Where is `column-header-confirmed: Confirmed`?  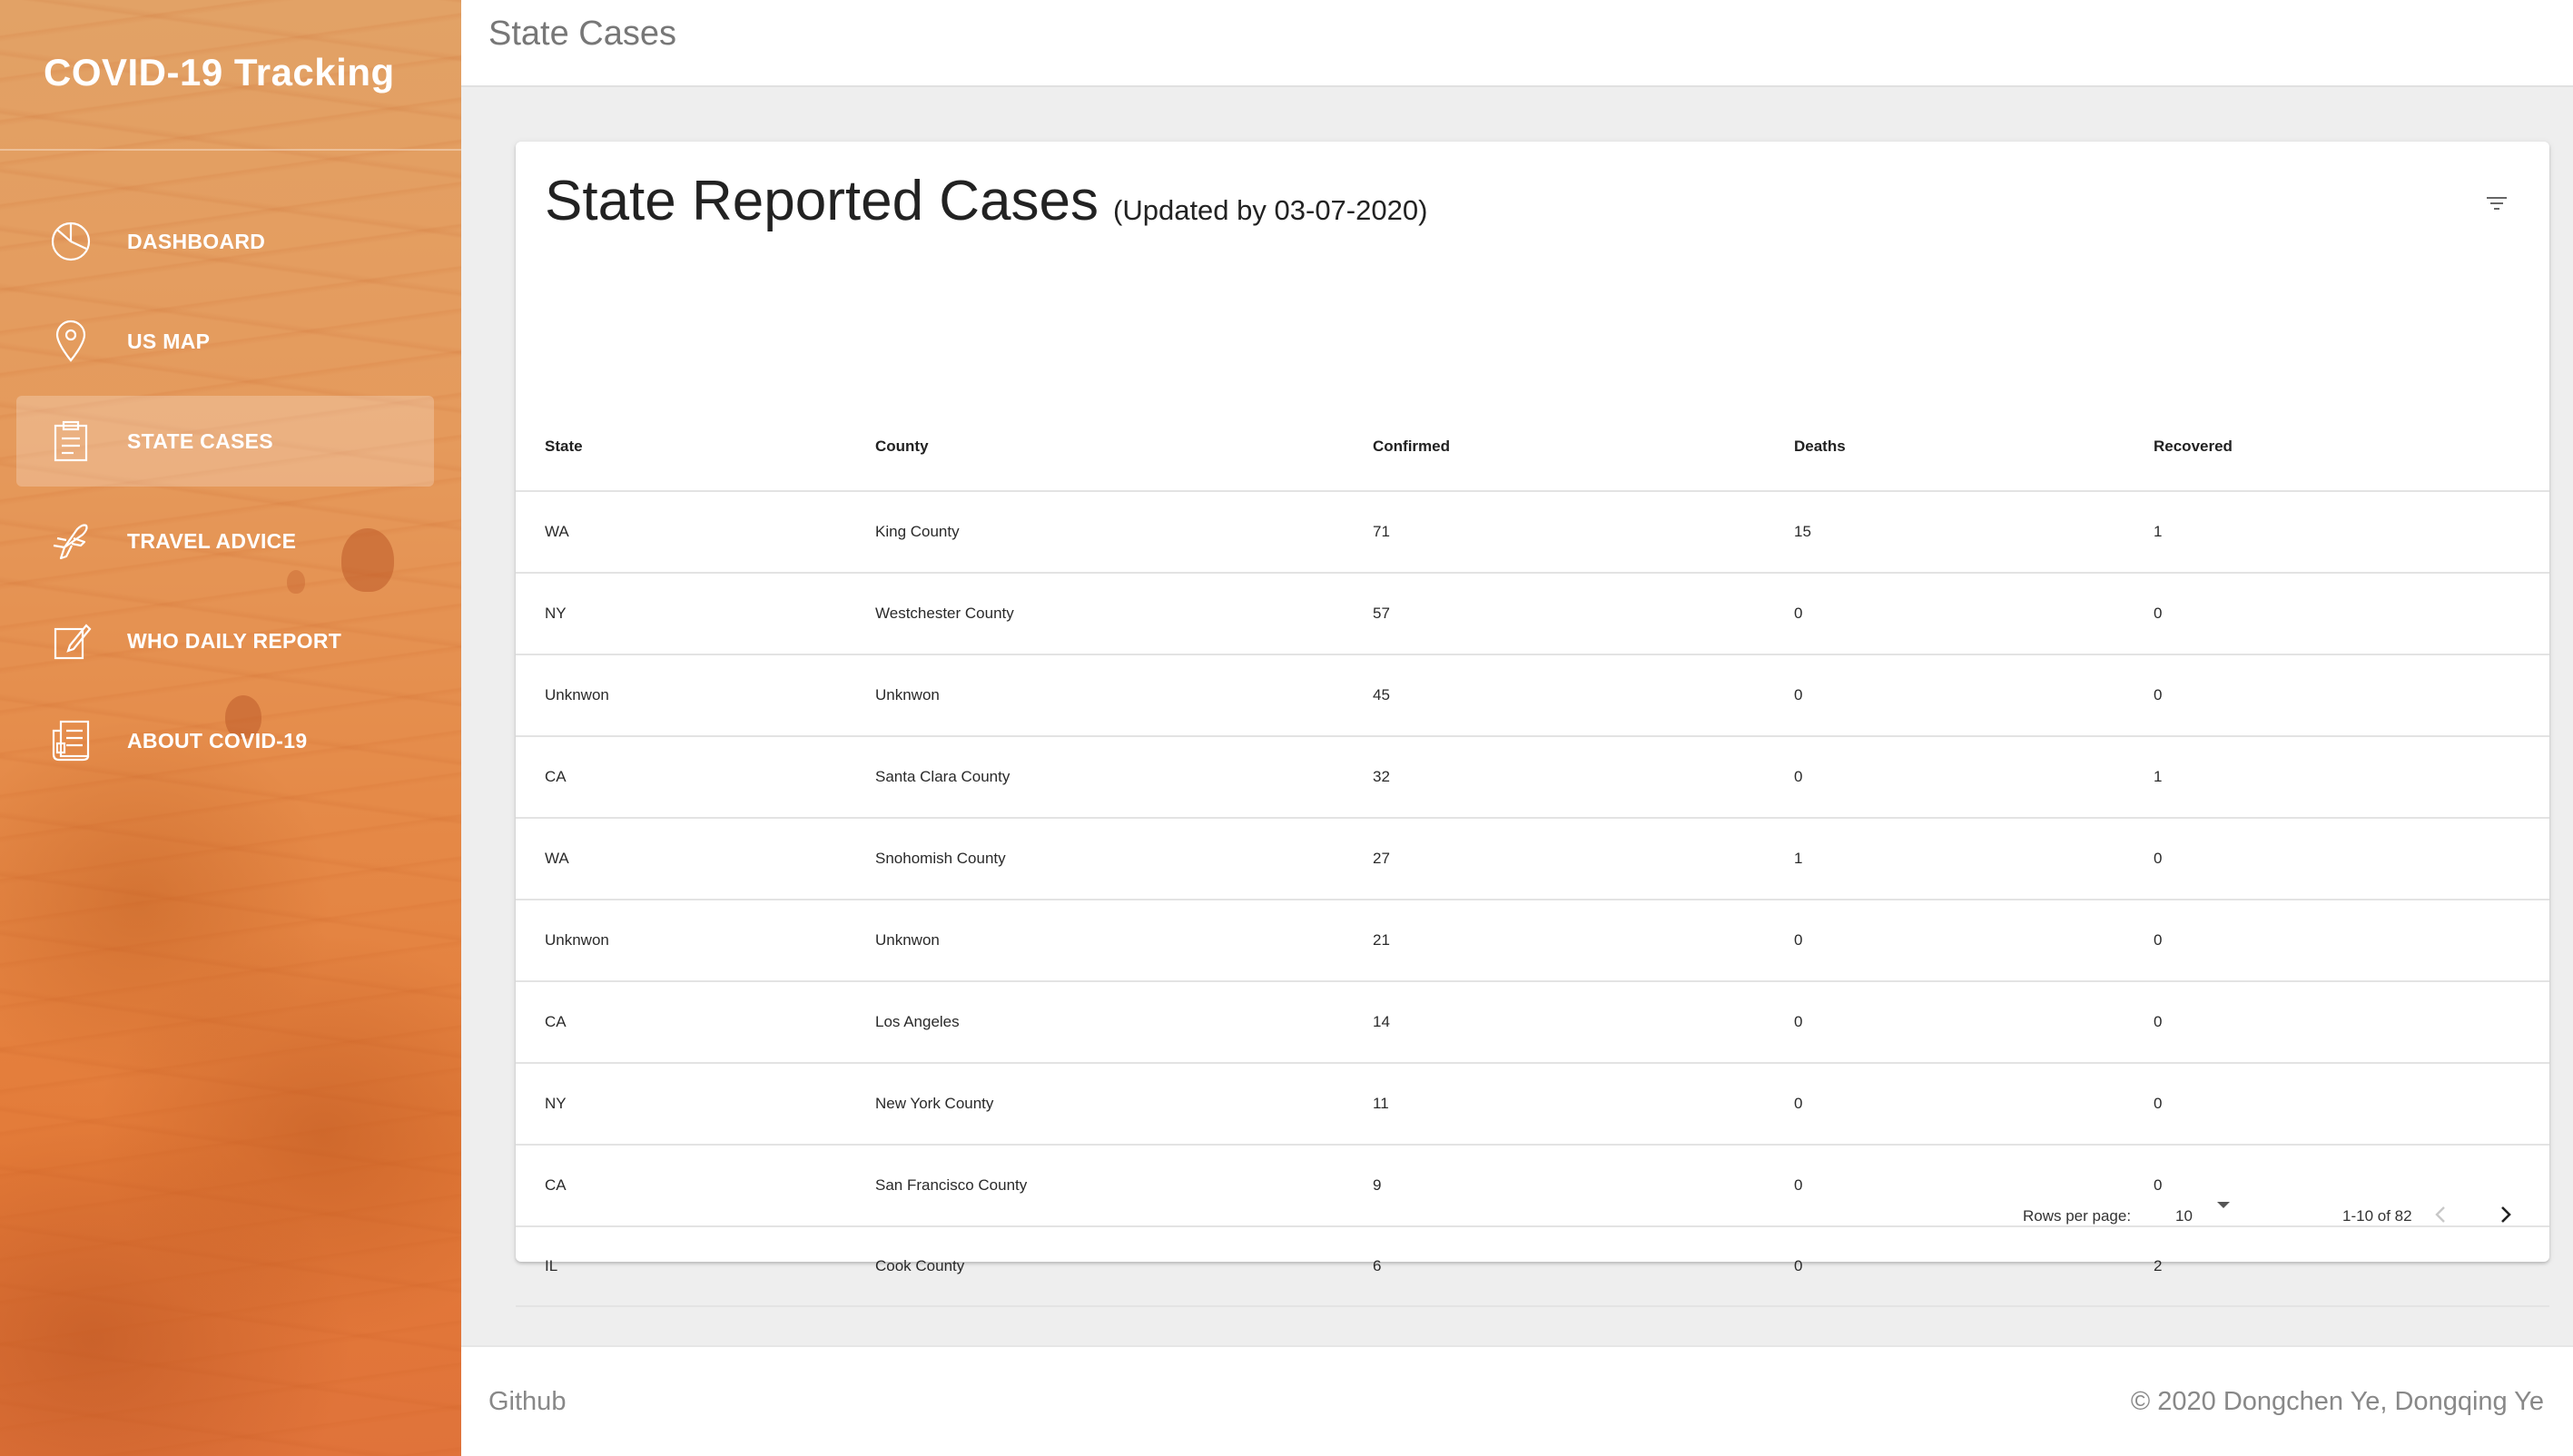 column-header-confirmed: Confirmed is located at coordinates (1411, 447).